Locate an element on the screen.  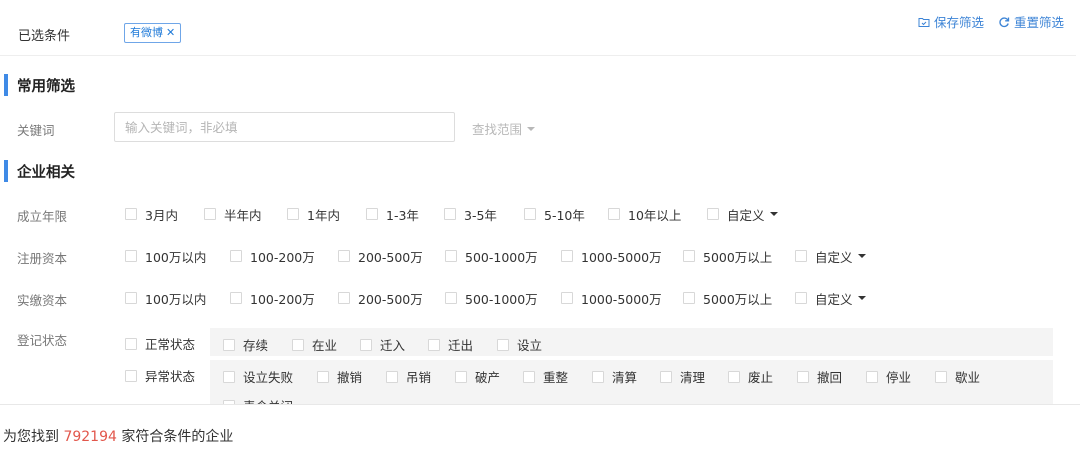
registered-capital-option: 100万以内 is located at coordinates (177, 256).